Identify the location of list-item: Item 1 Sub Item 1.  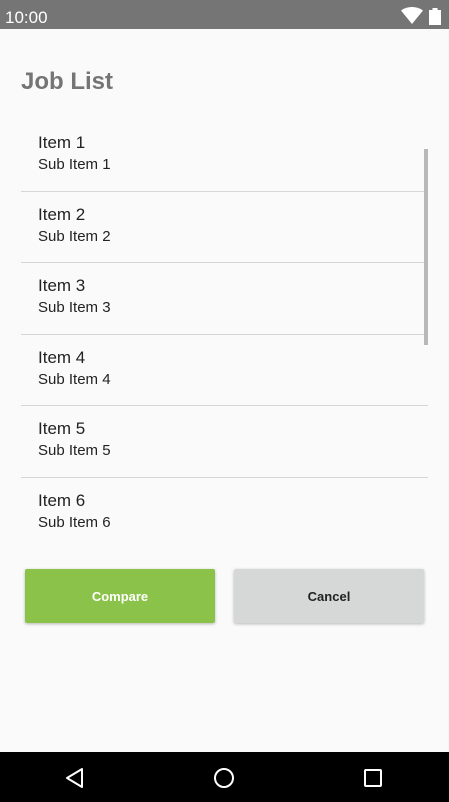
(224, 156).